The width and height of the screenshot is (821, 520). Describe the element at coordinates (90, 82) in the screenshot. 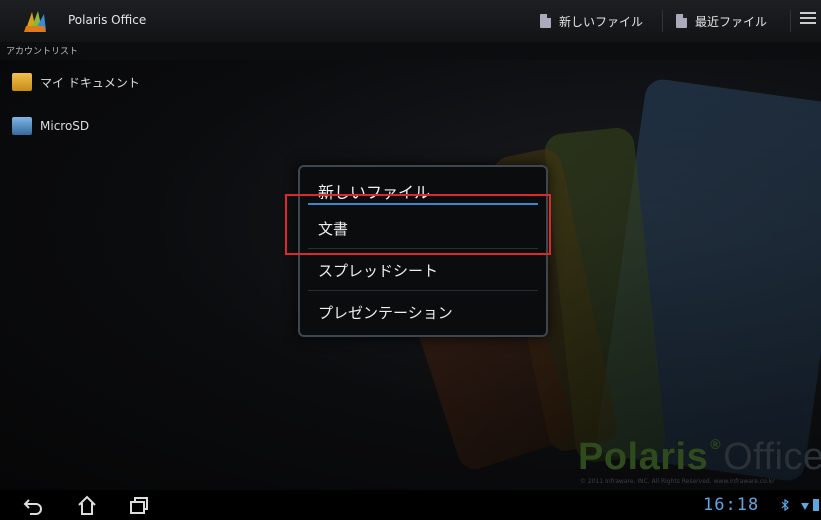

I see `sidebar-item-label: マイ ドキュメント` at that location.